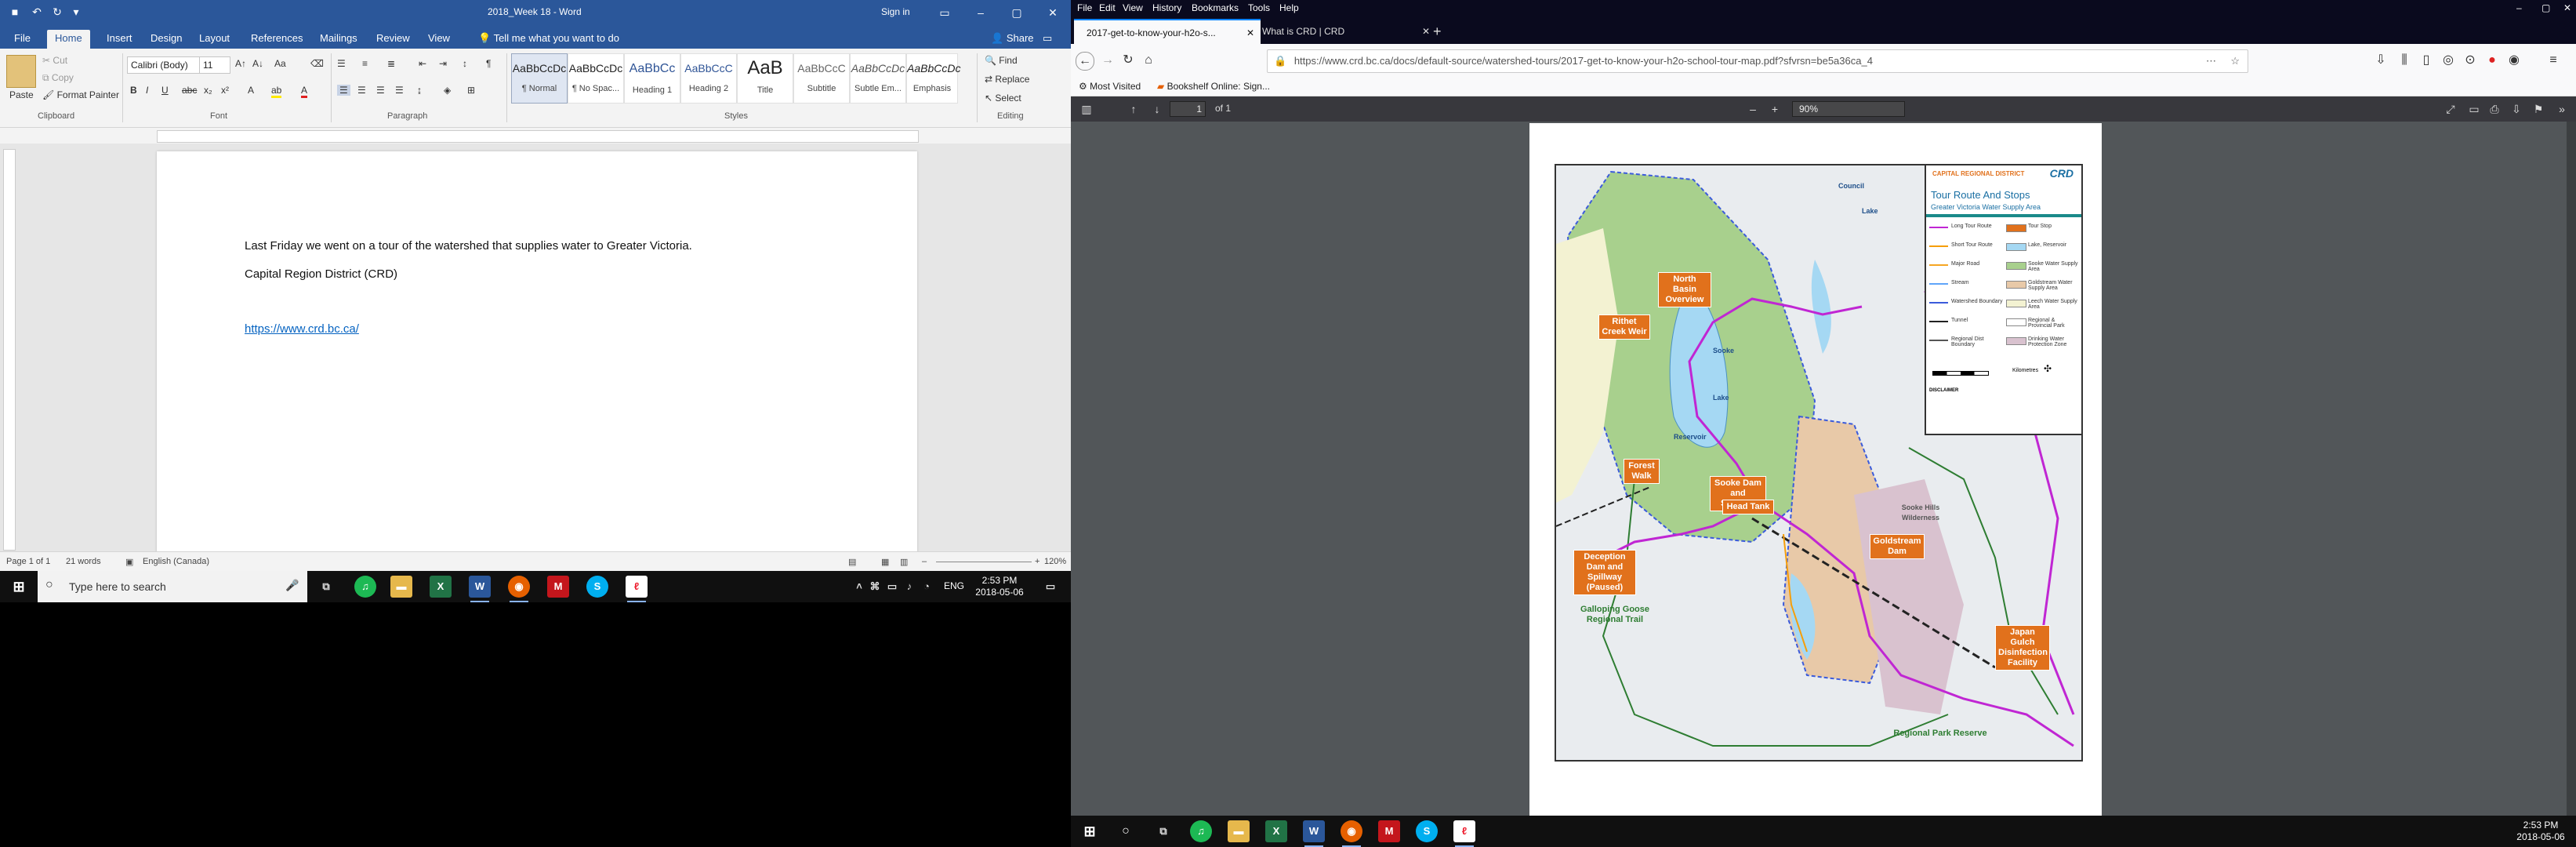 The image size is (2576, 847). Describe the element at coordinates (55, 60) in the screenshot. I see `cut-button: ✂ Cut` at that location.